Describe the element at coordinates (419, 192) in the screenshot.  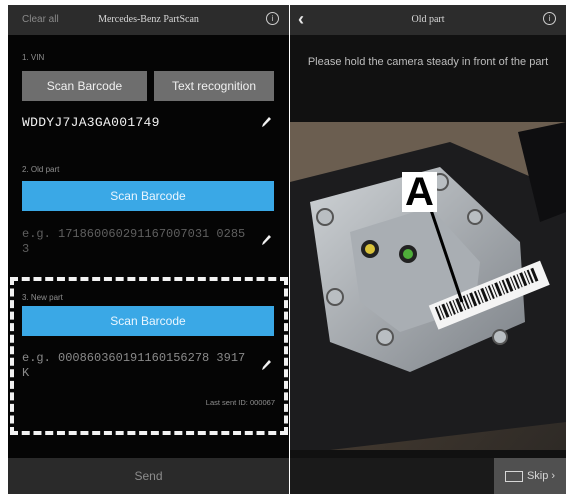
I see `annotation-label-a: A` at that location.